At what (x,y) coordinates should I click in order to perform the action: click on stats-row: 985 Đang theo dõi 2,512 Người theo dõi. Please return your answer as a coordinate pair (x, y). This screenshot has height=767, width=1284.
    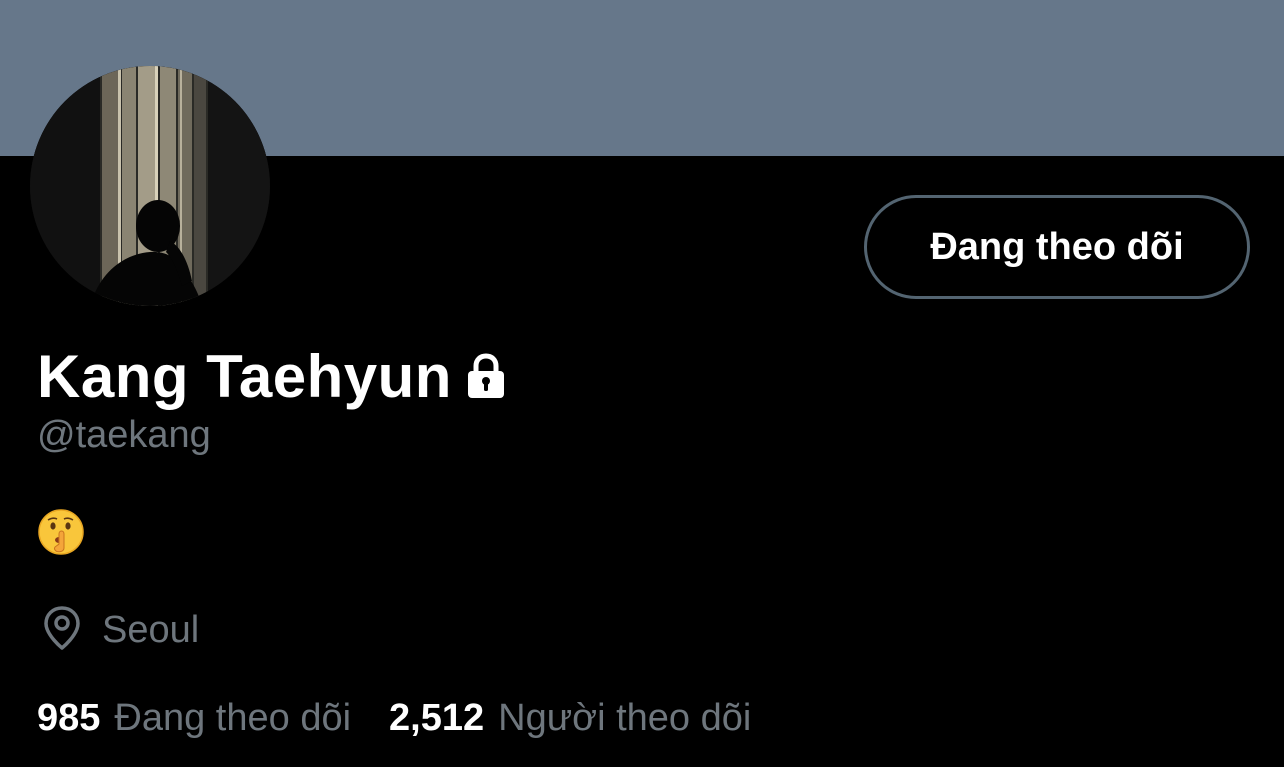
    Looking at the image, I should click on (413, 718).